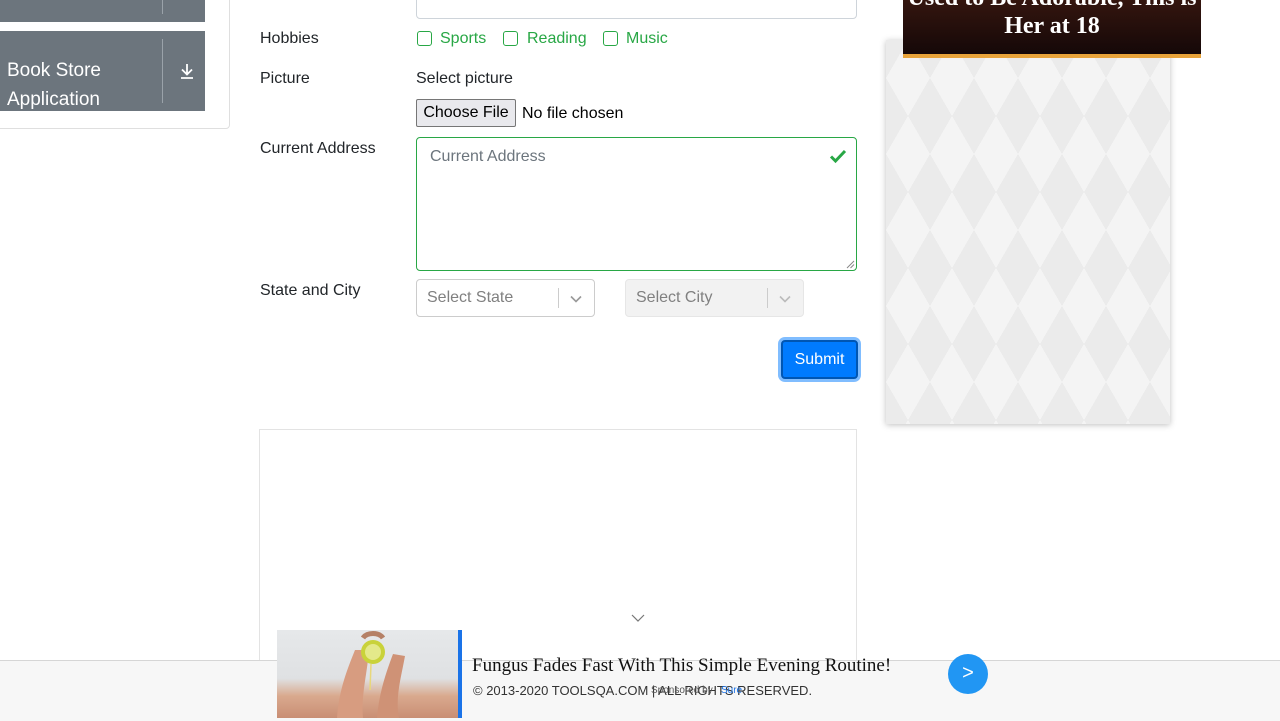 This screenshot has width=1280, height=721. What do you see at coordinates (1028, 232) in the screenshot?
I see `sidebar-ad-panel` at bounding box center [1028, 232].